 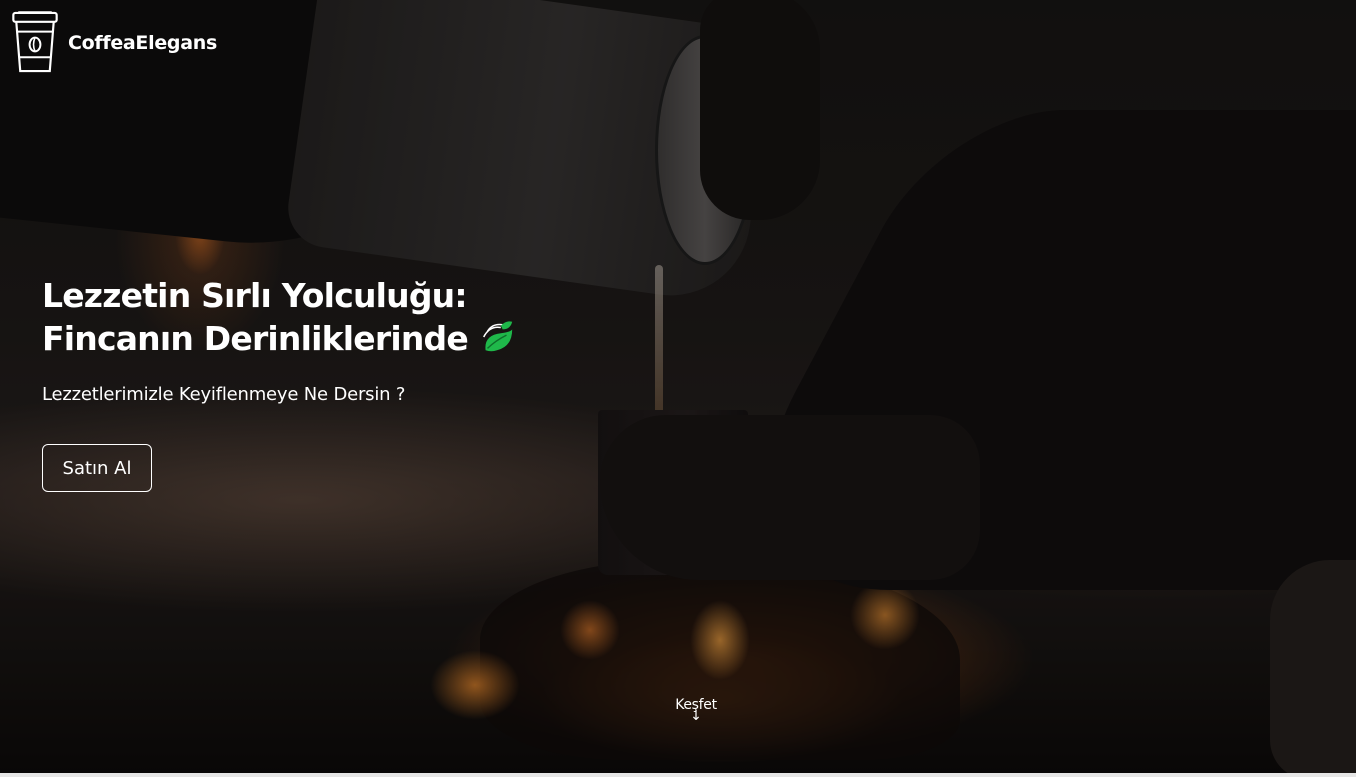 What do you see at coordinates (97, 468) in the screenshot?
I see `buy-button: Satın Al` at bounding box center [97, 468].